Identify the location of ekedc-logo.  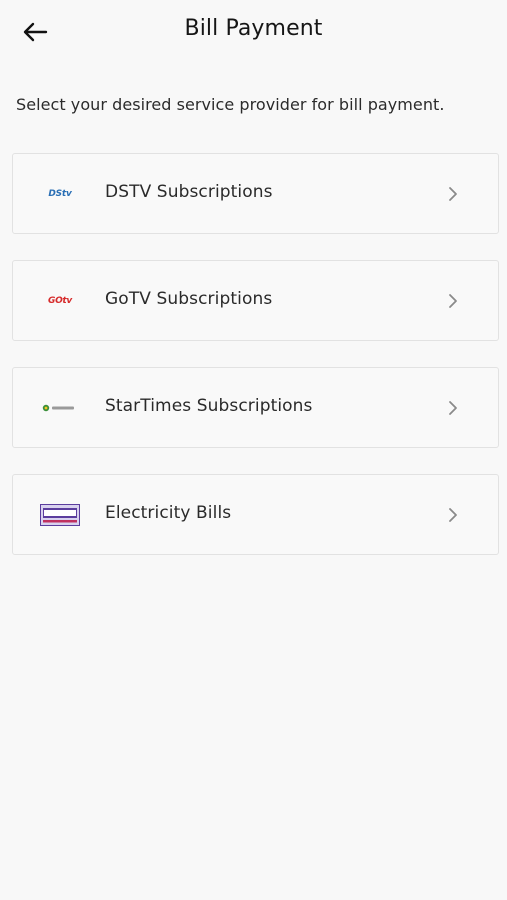
(60, 515).